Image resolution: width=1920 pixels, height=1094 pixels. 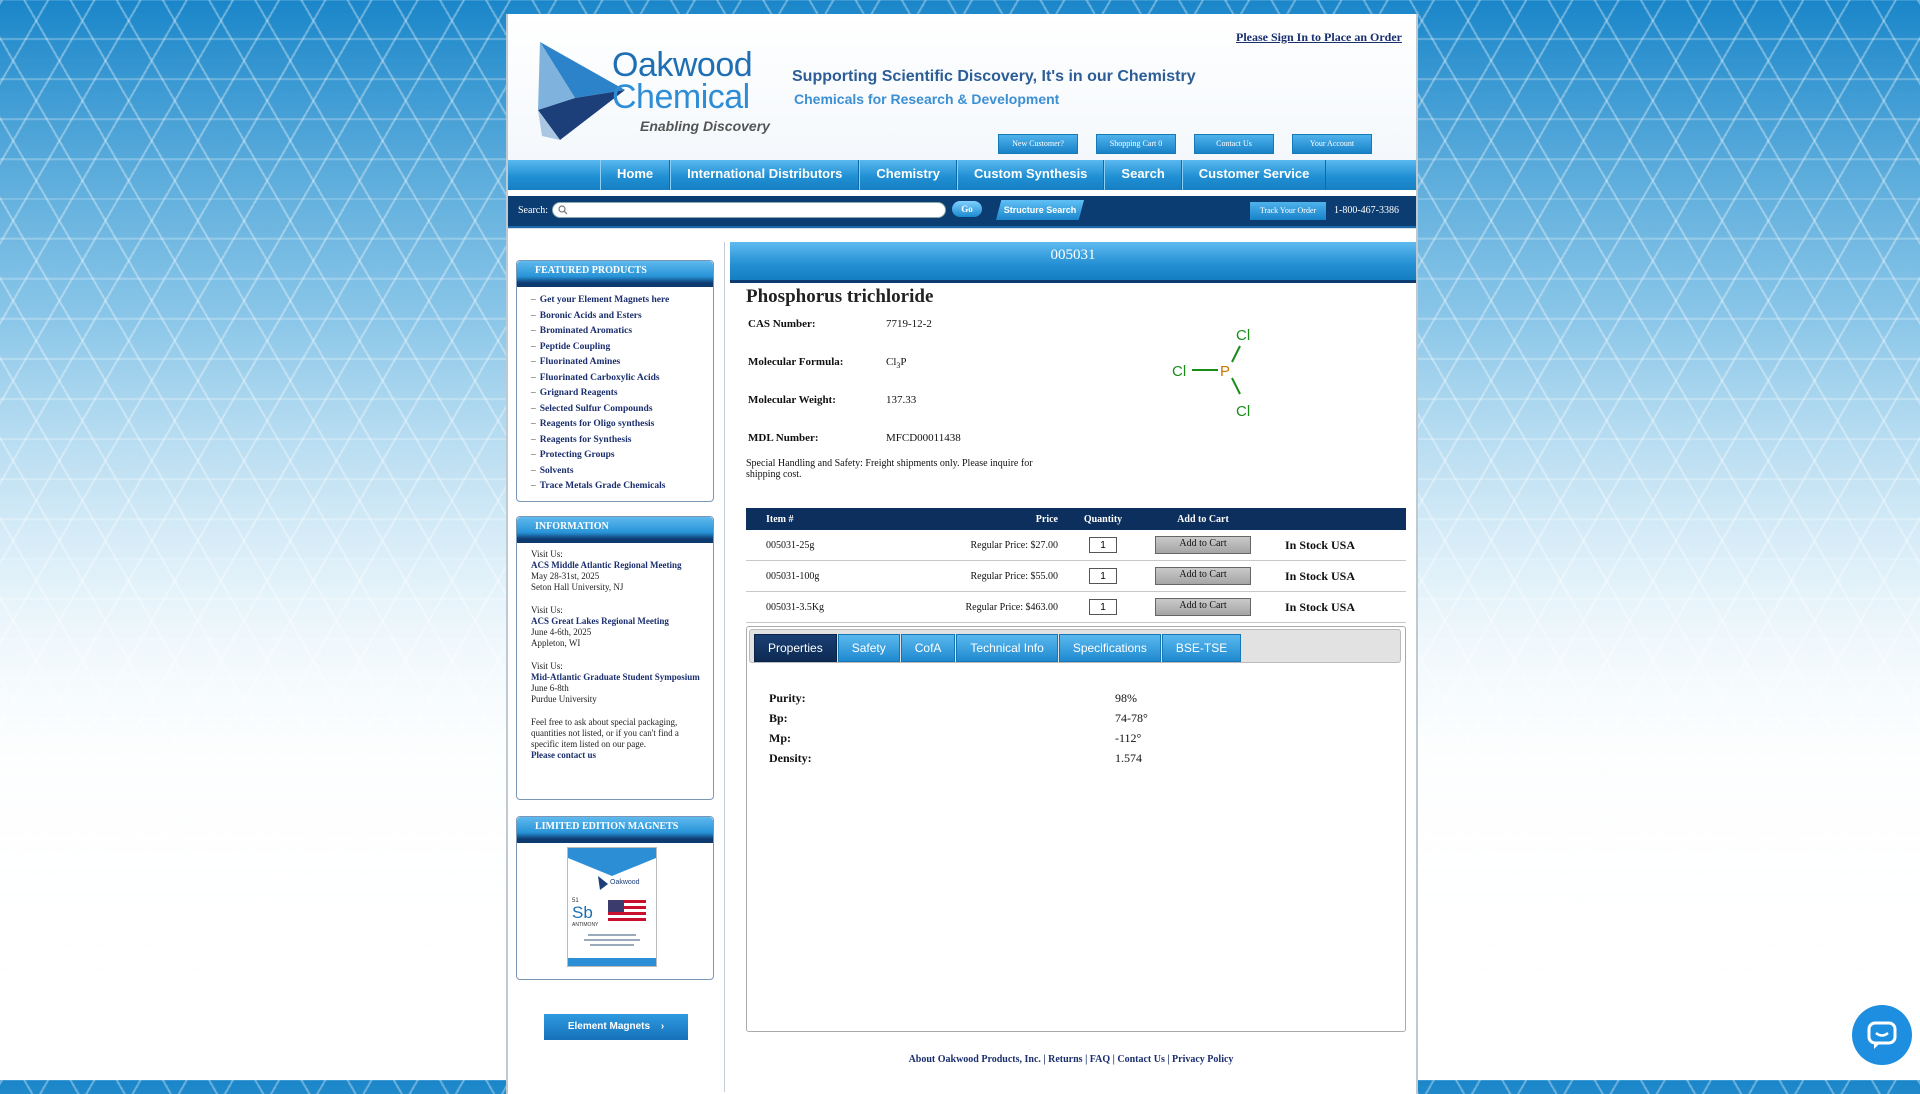 What do you see at coordinates (622, 456) in the screenshot?
I see `featured-item: – Protecting Groups` at bounding box center [622, 456].